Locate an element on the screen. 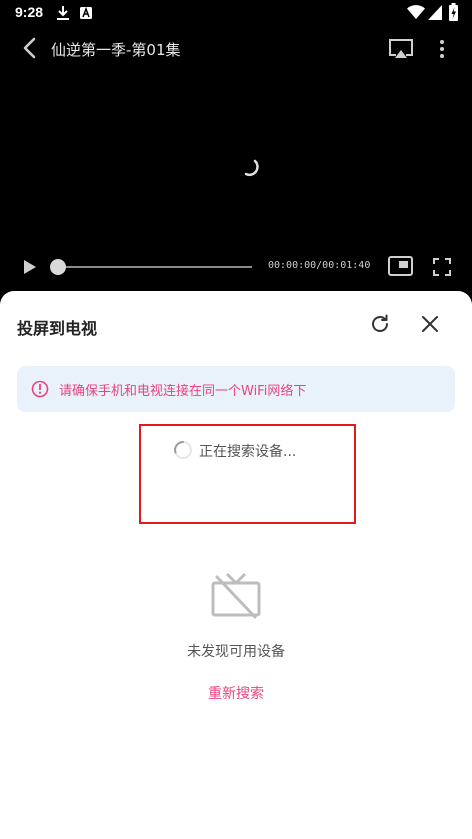  info-icon is located at coordinates (40, 389).